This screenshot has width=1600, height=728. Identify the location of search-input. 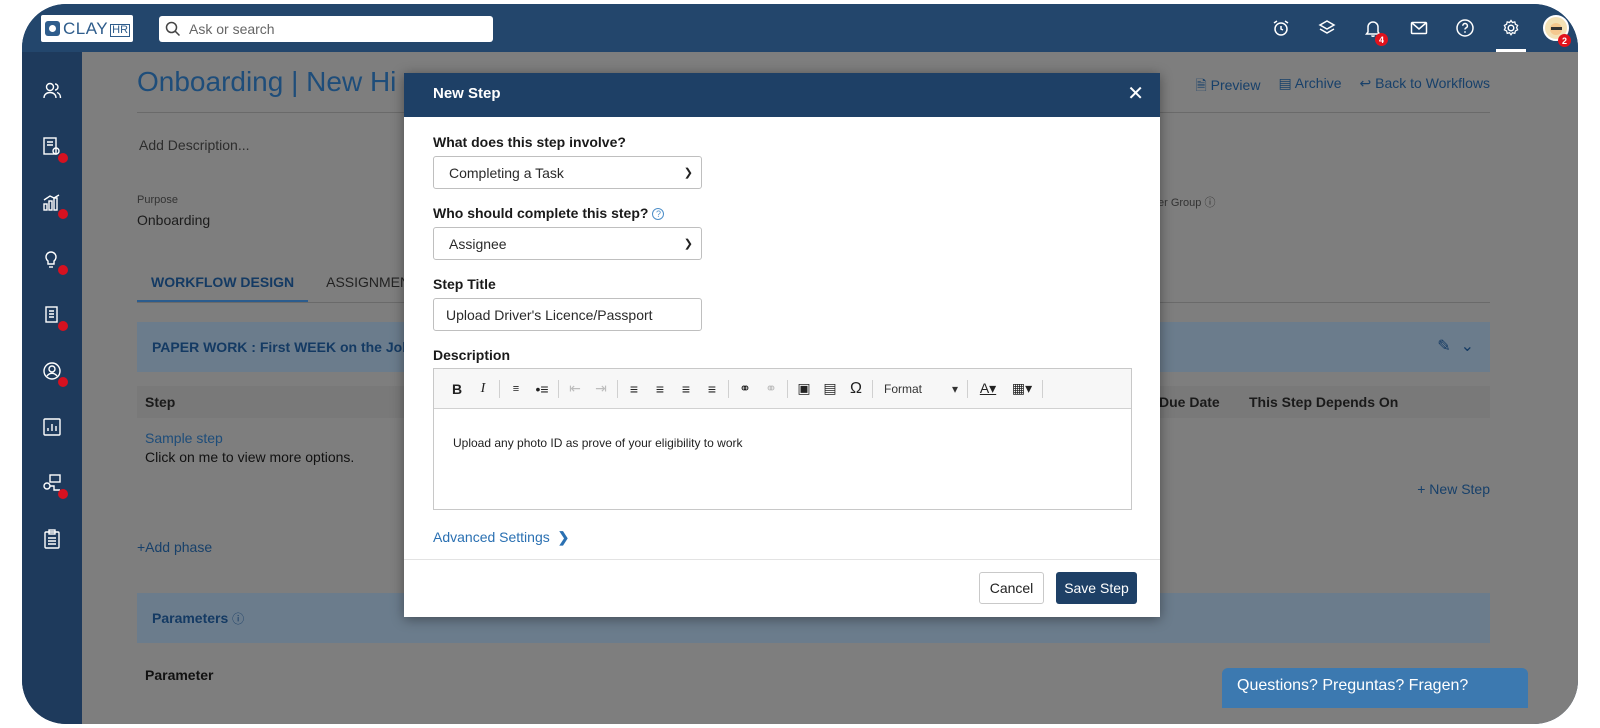
(329, 29).